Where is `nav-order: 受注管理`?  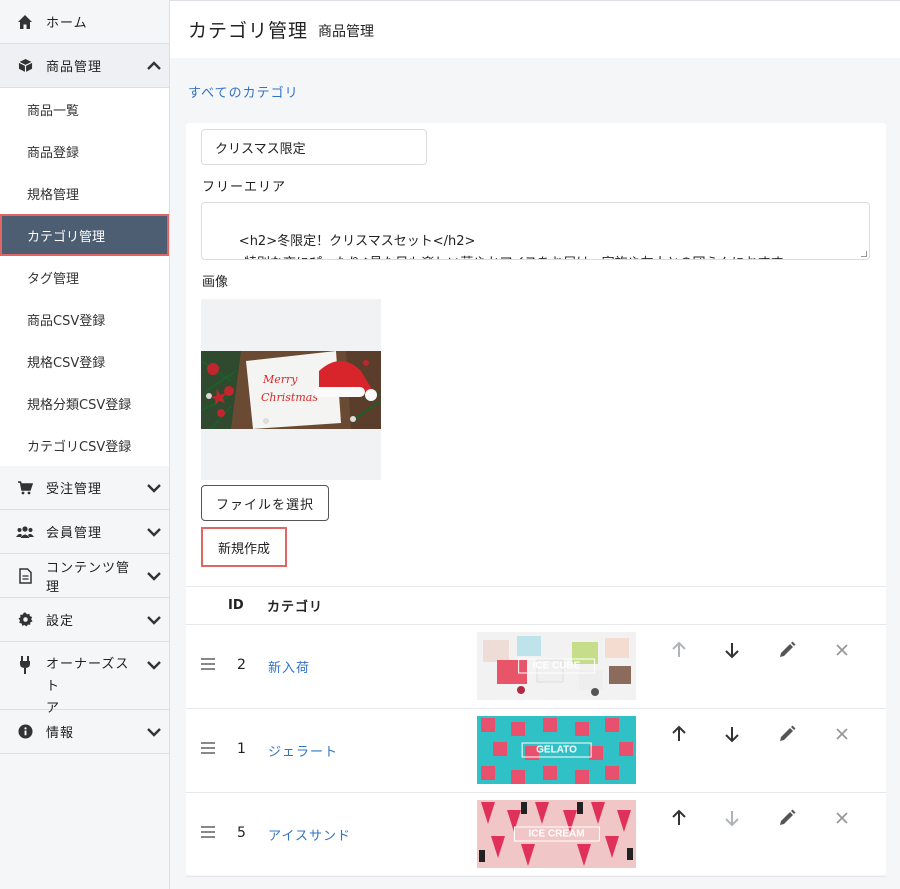
nav-order: 受注管理 is located at coordinates (84, 488).